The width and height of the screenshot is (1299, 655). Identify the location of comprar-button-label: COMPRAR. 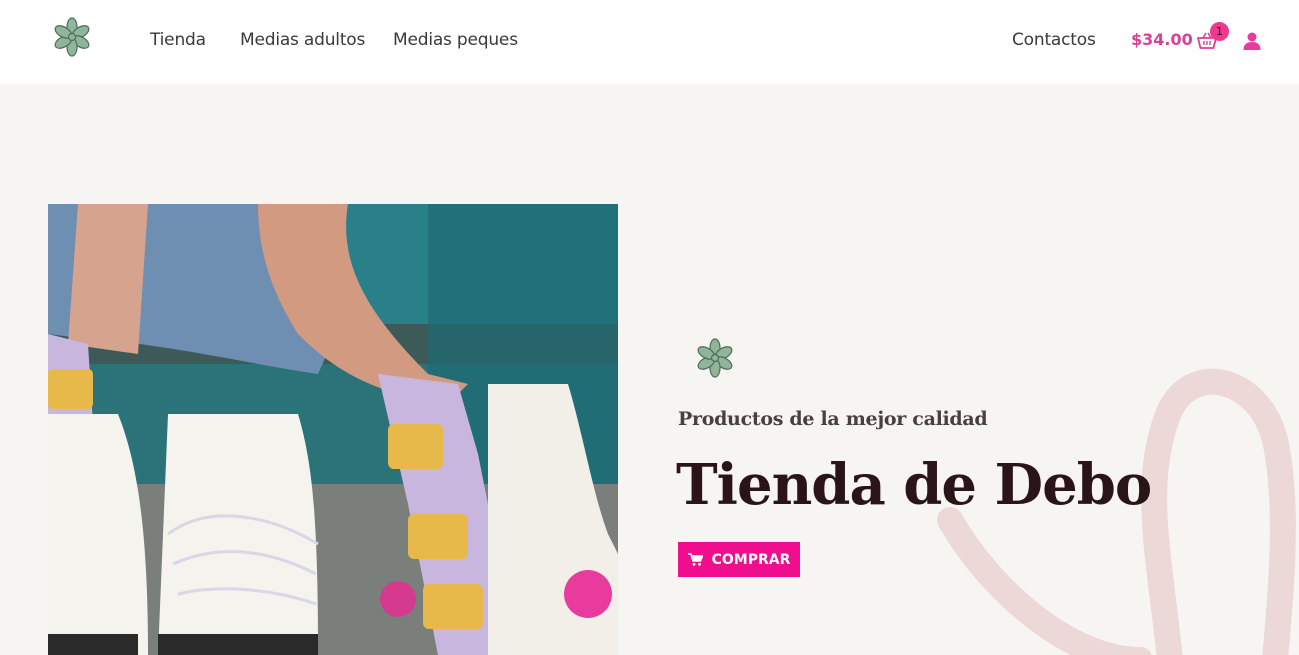
(751, 559).